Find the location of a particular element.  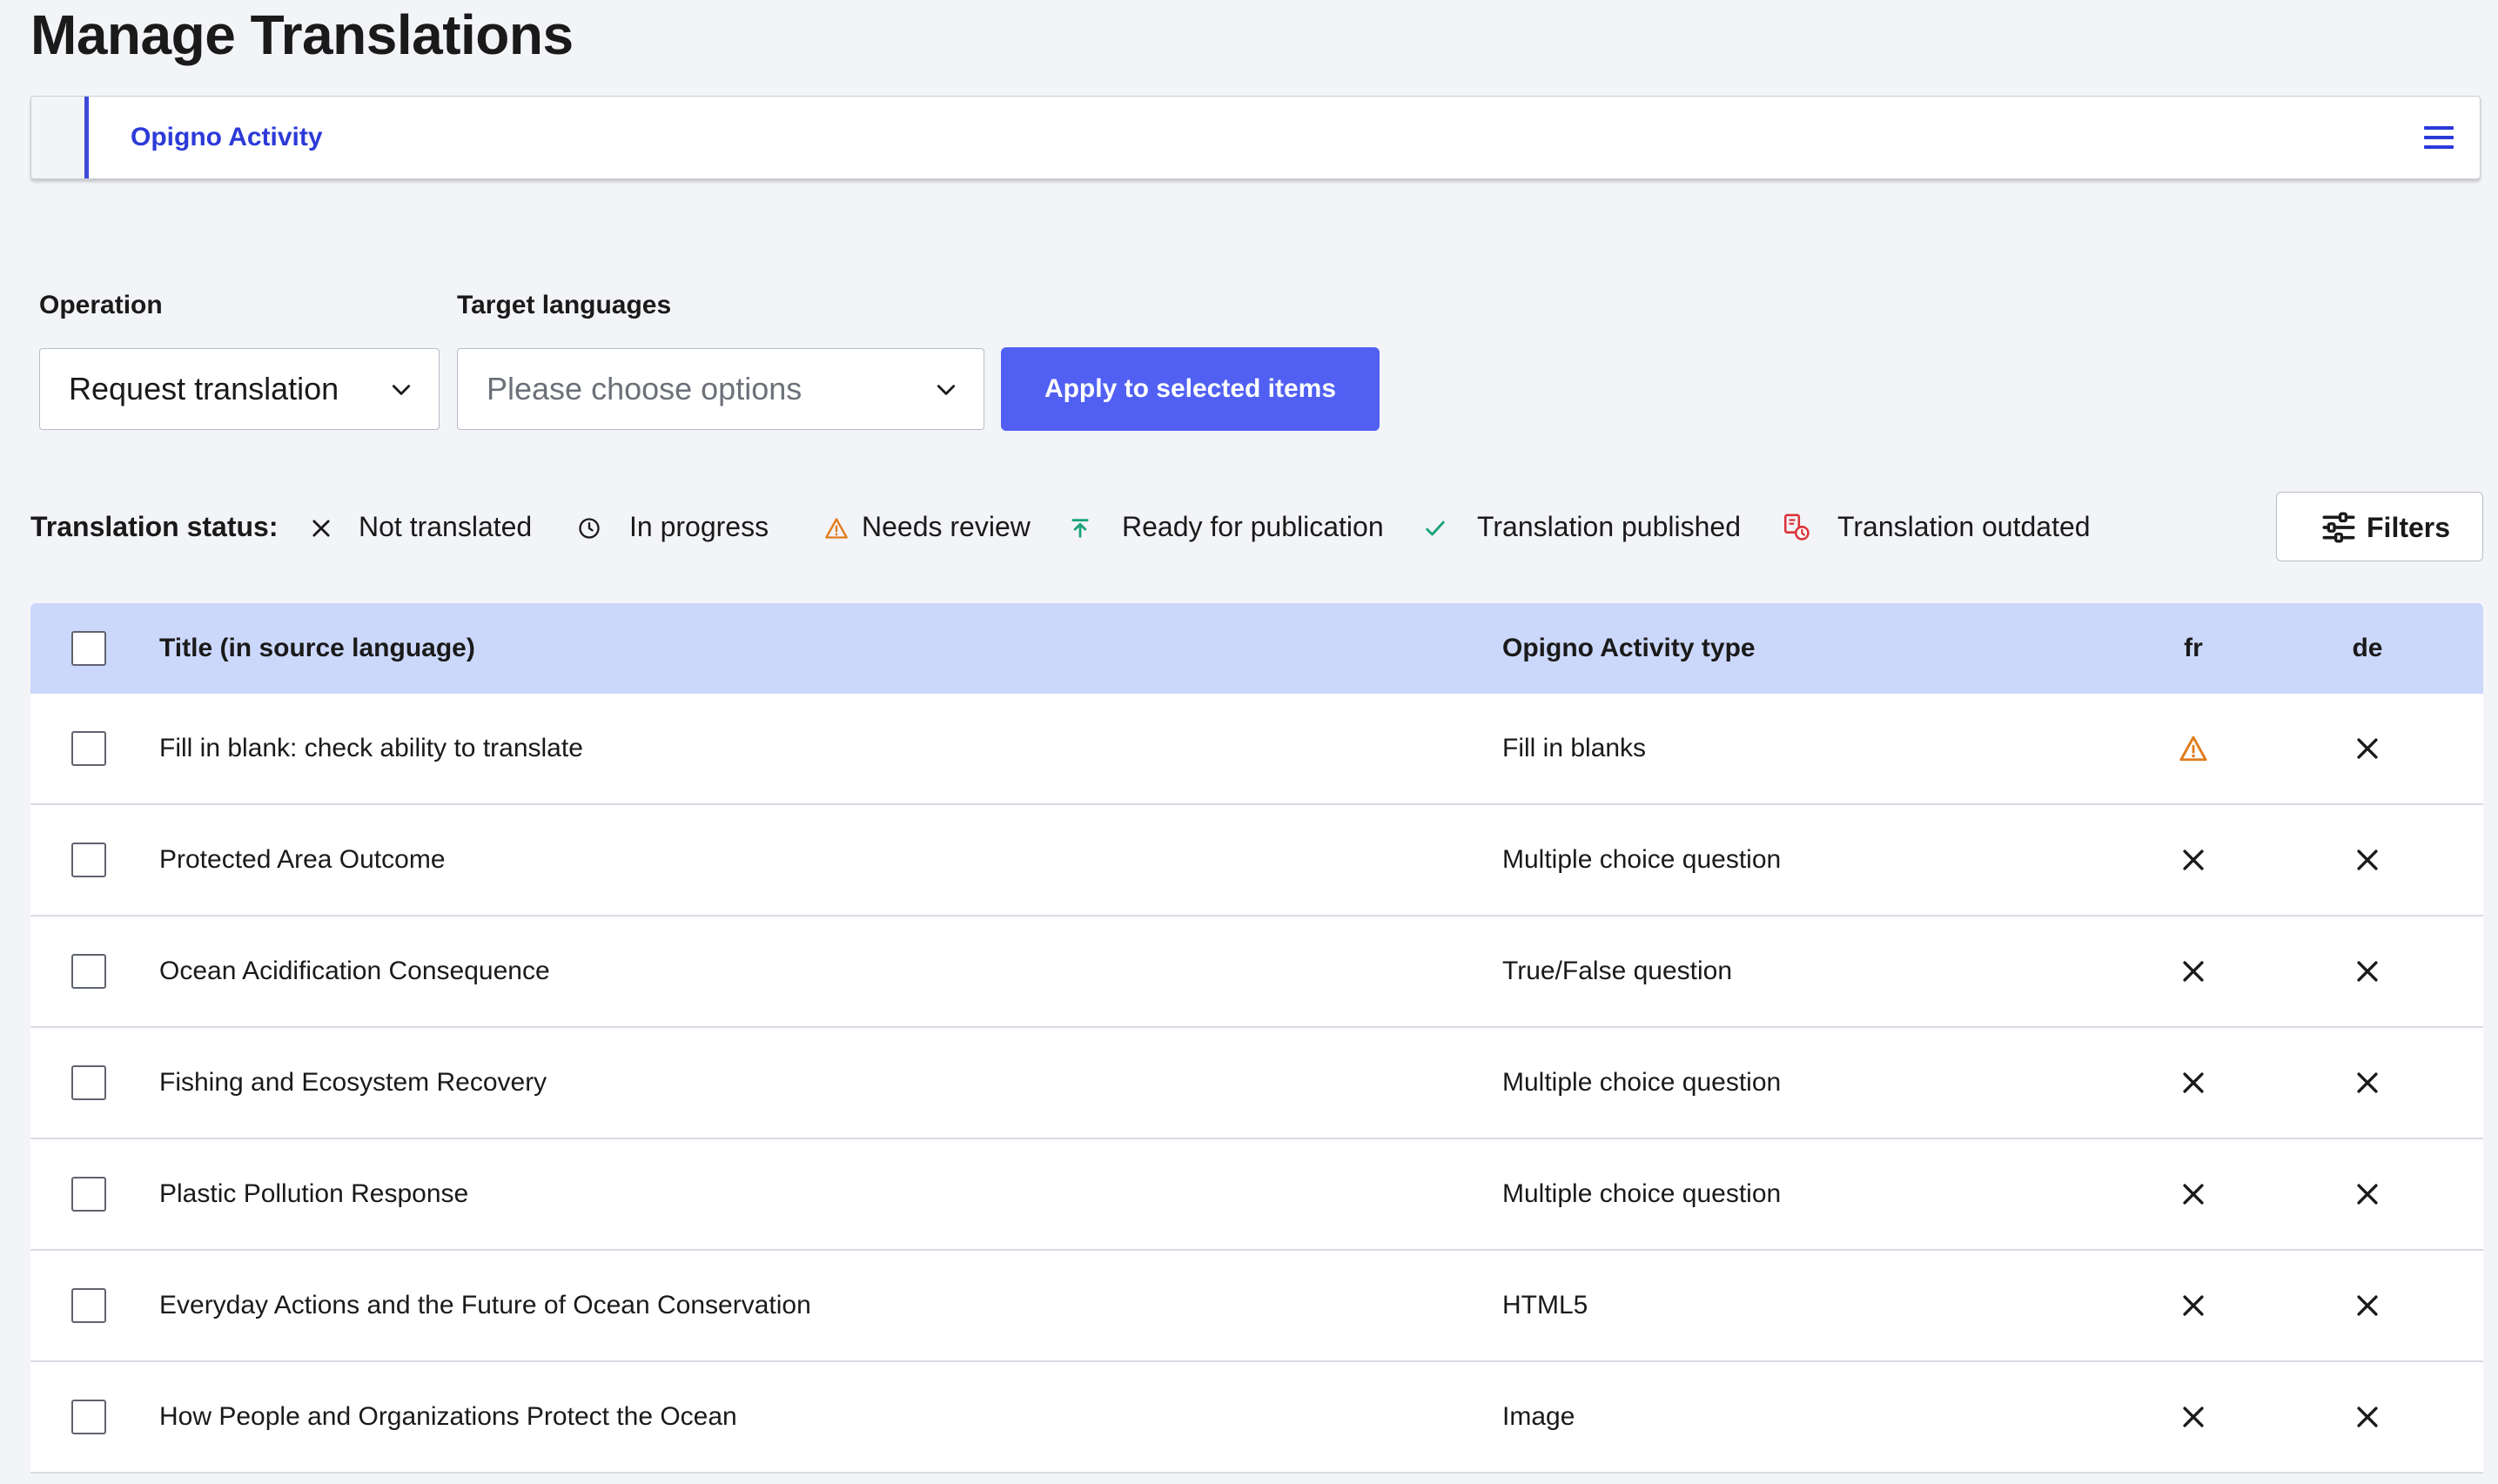

target-languages-select: Please choose options is located at coordinates (720, 389).